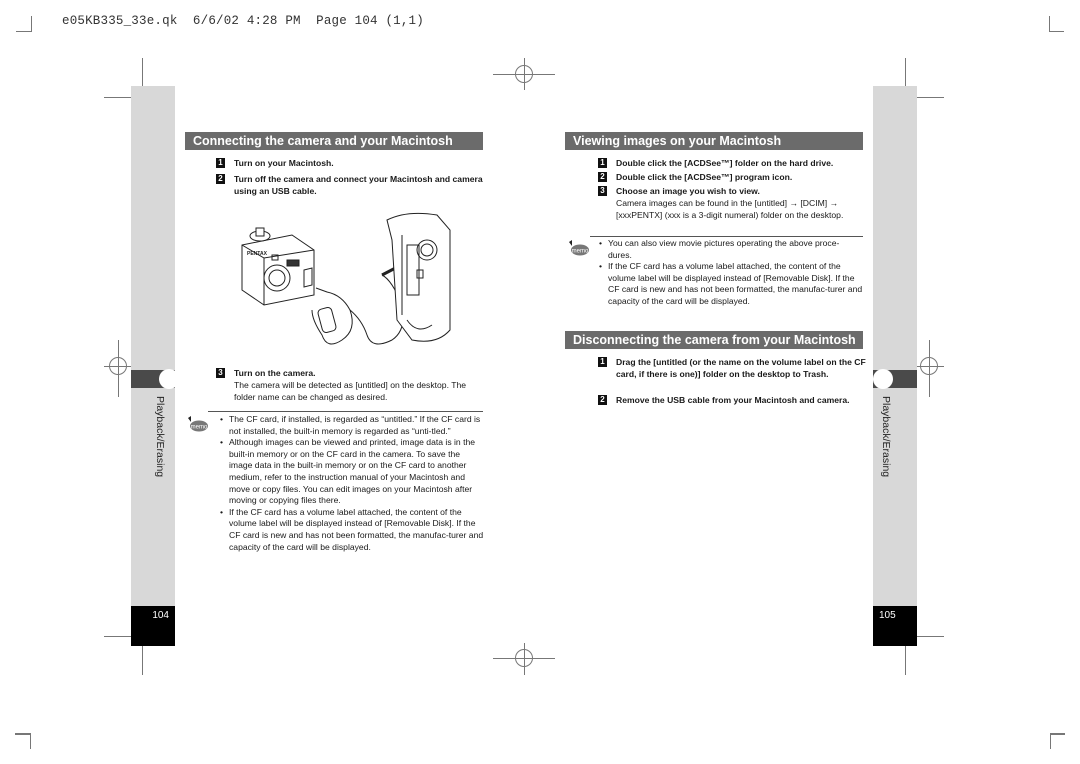 This screenshot has height=764, width=1080. Describe the element at coordinates (714, 141) in the screenshot. I see `section-heading-viewing: Viewing images on your Macintosh` at that location.